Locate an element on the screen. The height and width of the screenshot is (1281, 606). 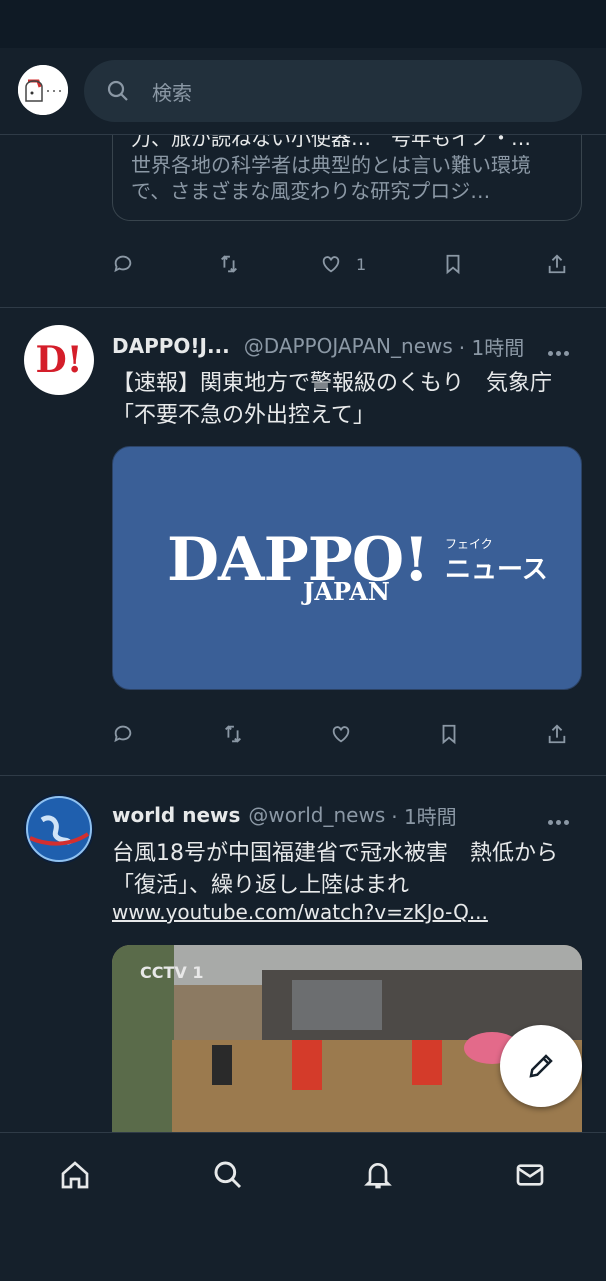
action-bar: 1 is located at coordinates (347, 264).